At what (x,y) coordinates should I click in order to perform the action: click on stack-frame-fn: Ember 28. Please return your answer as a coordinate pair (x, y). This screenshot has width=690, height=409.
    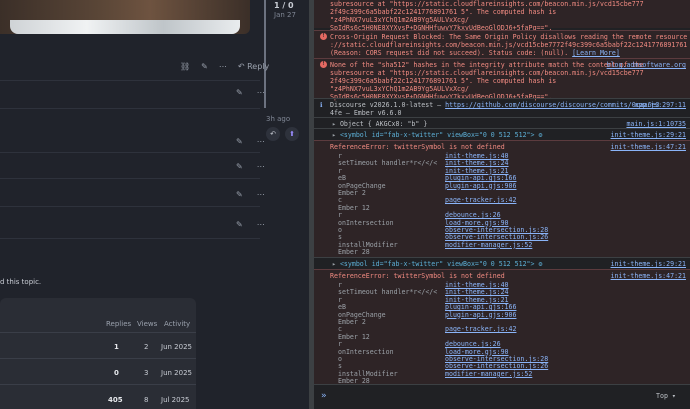
    Looking at the image, I should click on (354, 252).